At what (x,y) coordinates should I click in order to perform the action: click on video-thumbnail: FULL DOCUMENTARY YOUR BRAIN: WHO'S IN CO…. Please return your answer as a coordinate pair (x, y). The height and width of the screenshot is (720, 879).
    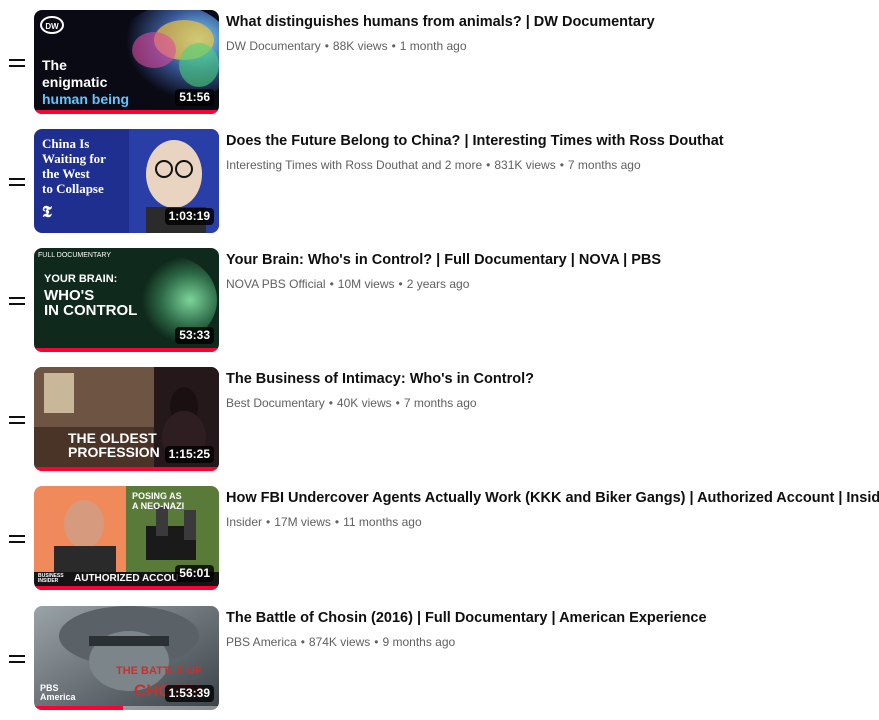
    Looking at the image, I should click on (126, 300).